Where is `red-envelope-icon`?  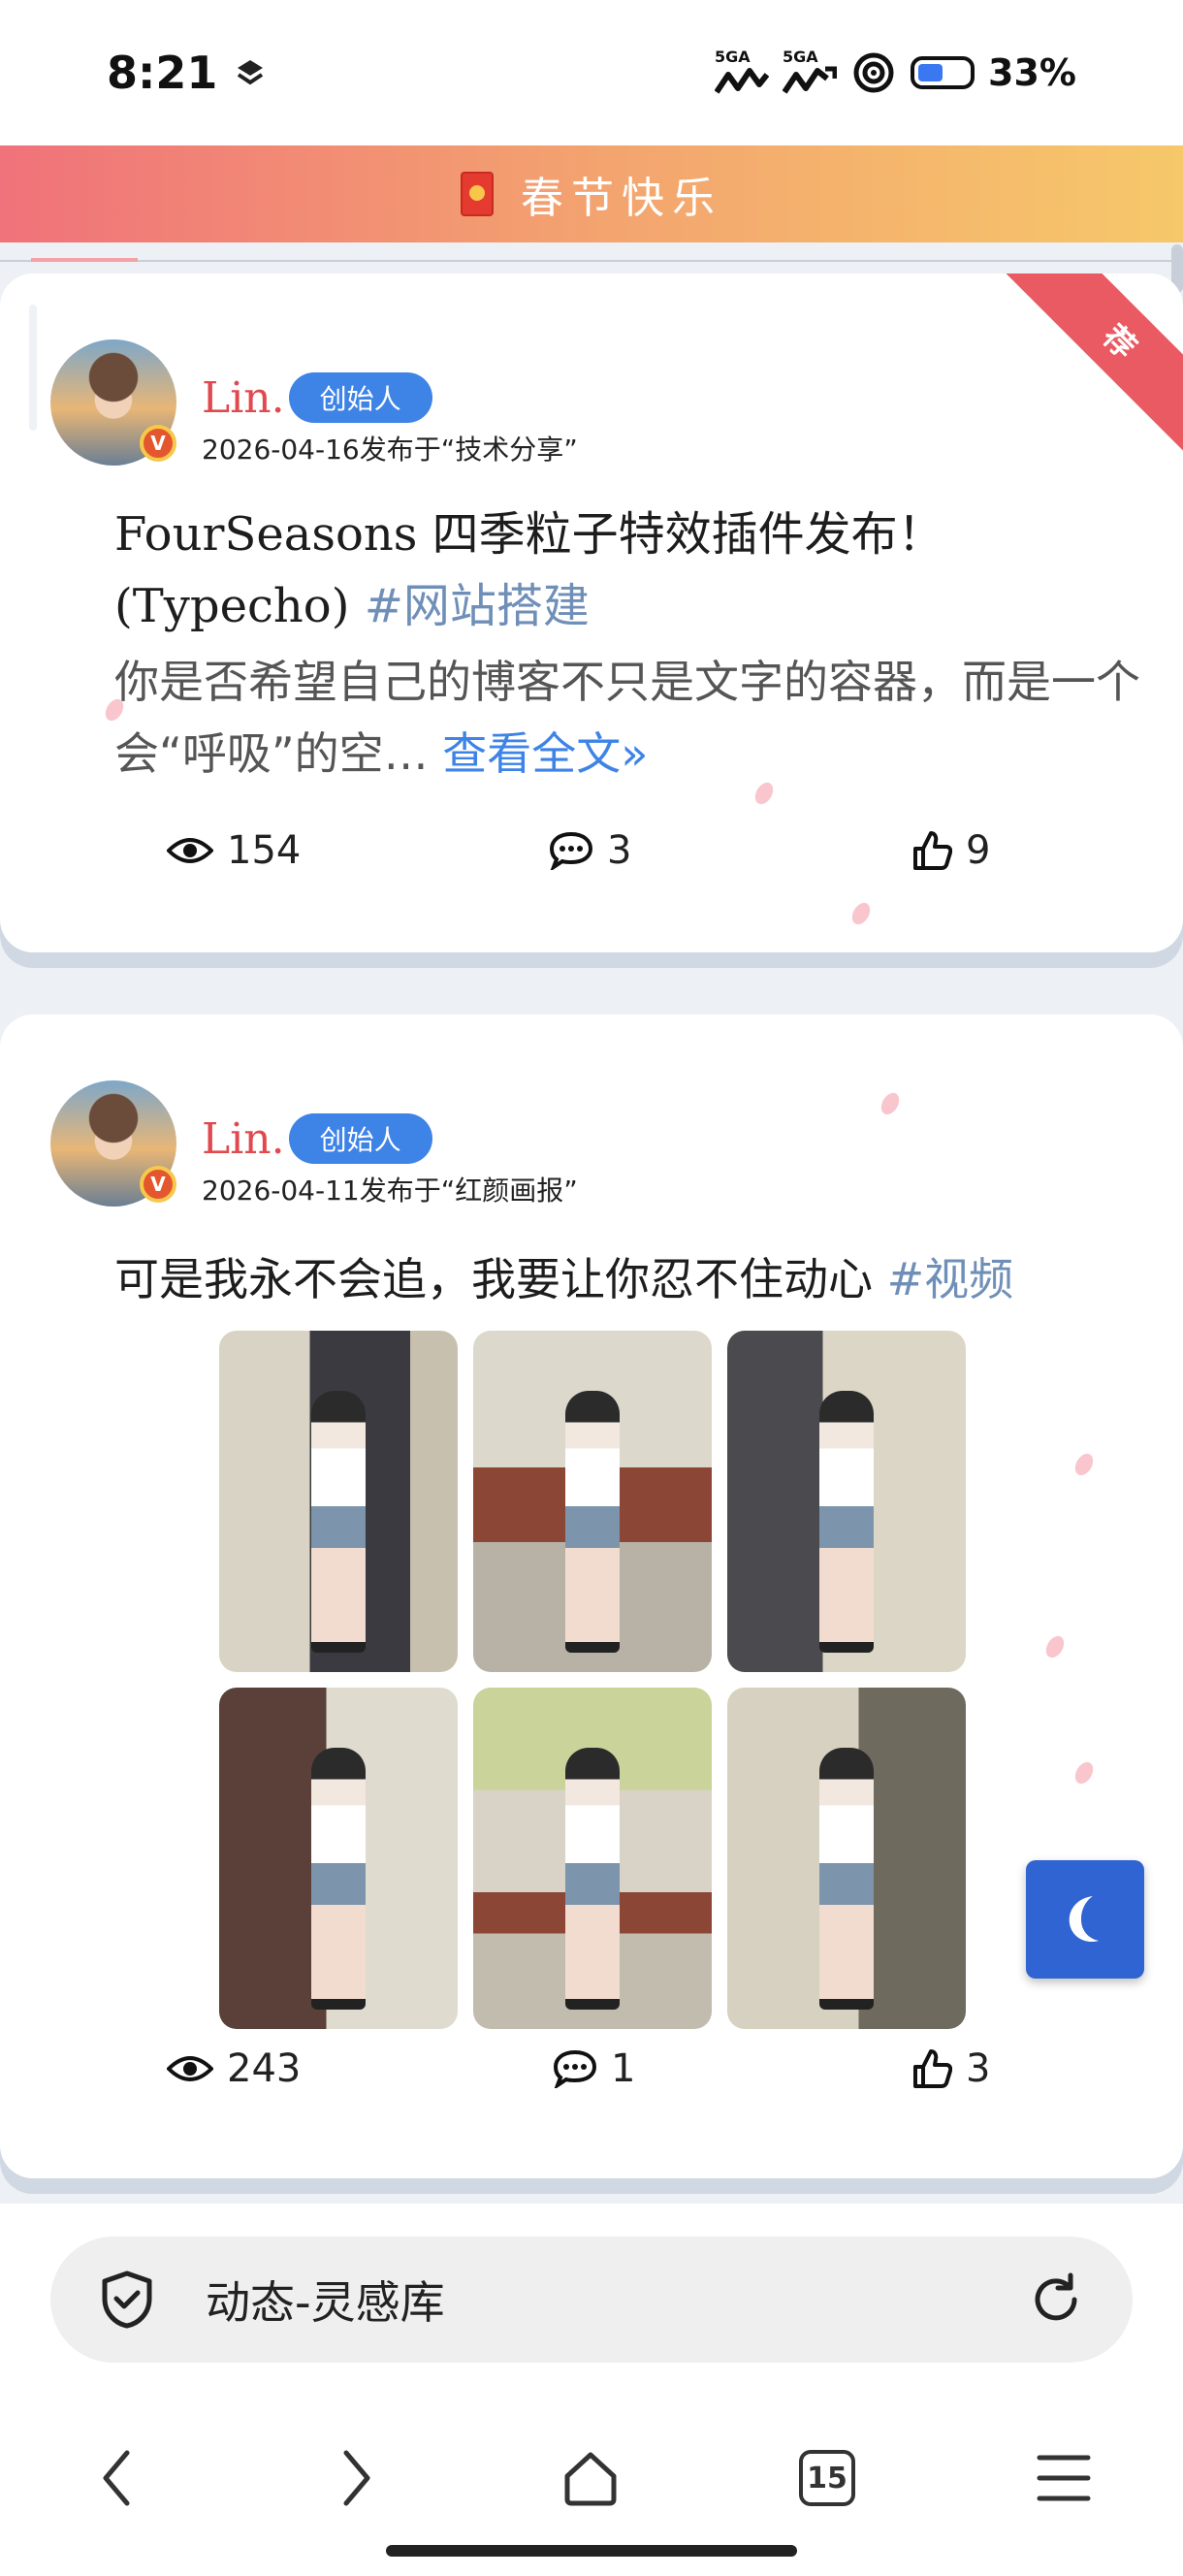 red-envelope-icon is located at coordinates (477, 194).